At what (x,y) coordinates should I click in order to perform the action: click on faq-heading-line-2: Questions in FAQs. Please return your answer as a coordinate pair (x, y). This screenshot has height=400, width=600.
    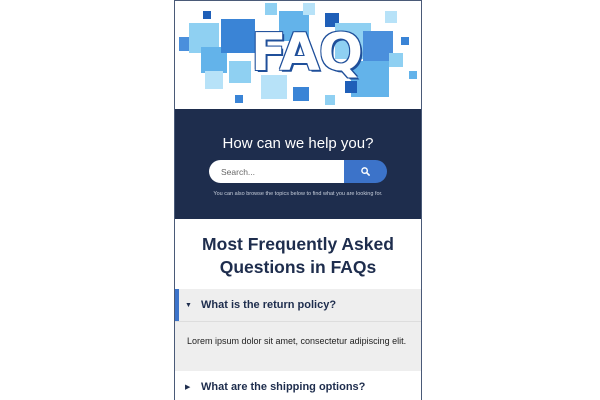
    Looking at the image, I should click on (298, 267).